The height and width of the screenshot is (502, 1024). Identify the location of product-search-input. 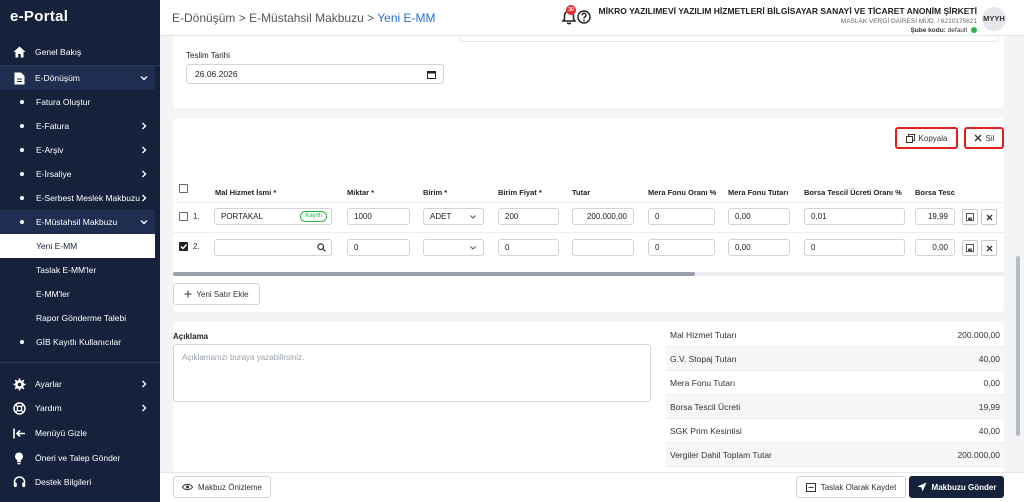
(273, 247).